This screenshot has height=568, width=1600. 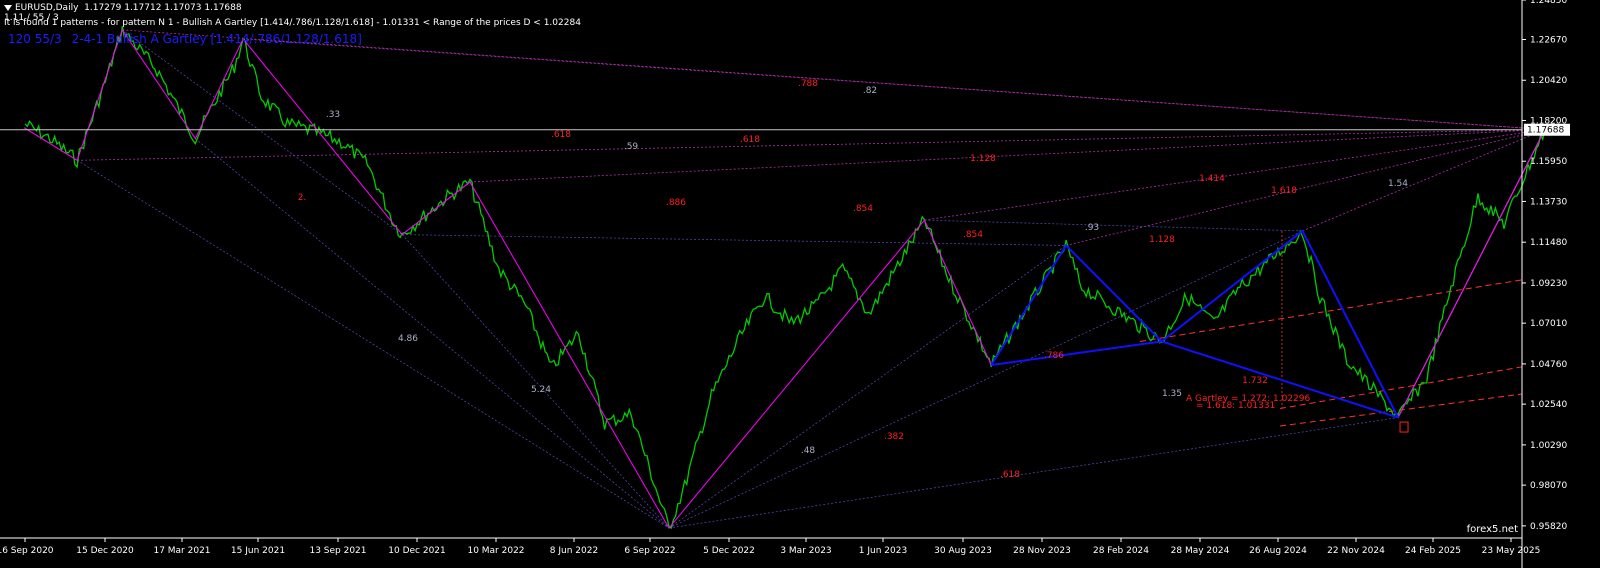 I want to click on time-tick-label: 5 Dec 2022, so click(x=729, y=551).